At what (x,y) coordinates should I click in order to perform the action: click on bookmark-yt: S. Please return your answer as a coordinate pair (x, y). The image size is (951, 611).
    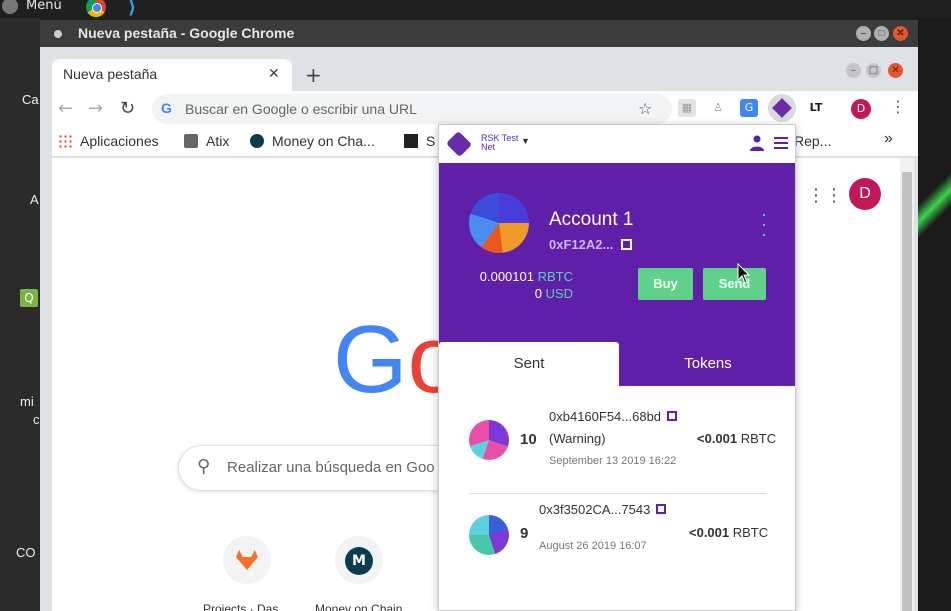
    Looking at the image, I should click on (419, 141).